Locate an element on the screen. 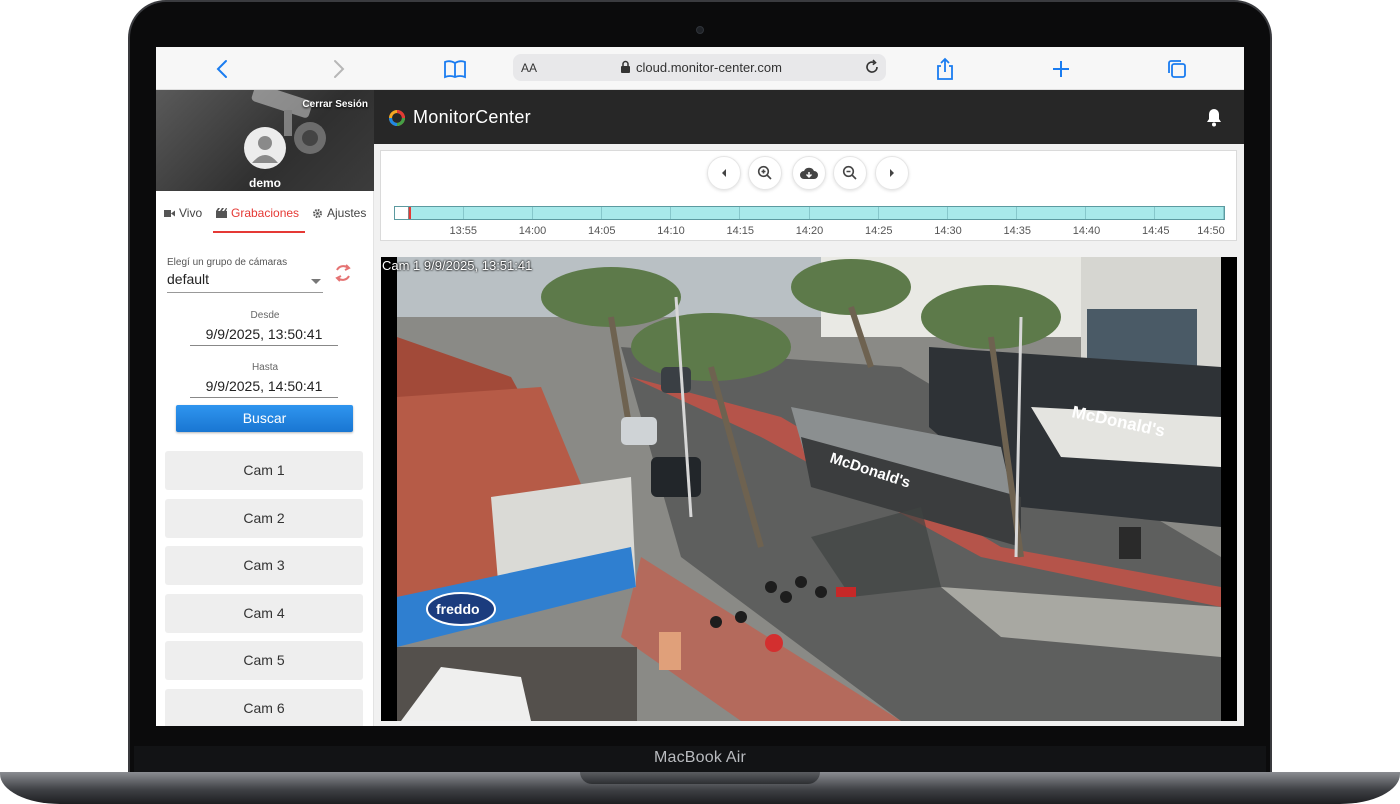  avatar is located at coordinates (265, 148).